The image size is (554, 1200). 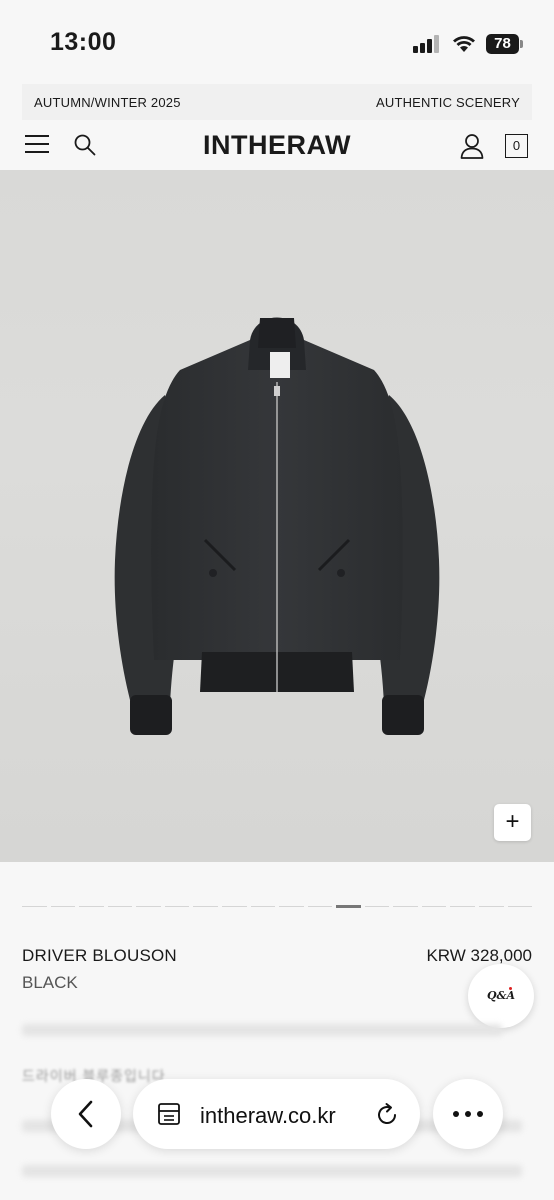 I want to click on site-header: INTHERAW 0, so click(x=277, y=145).